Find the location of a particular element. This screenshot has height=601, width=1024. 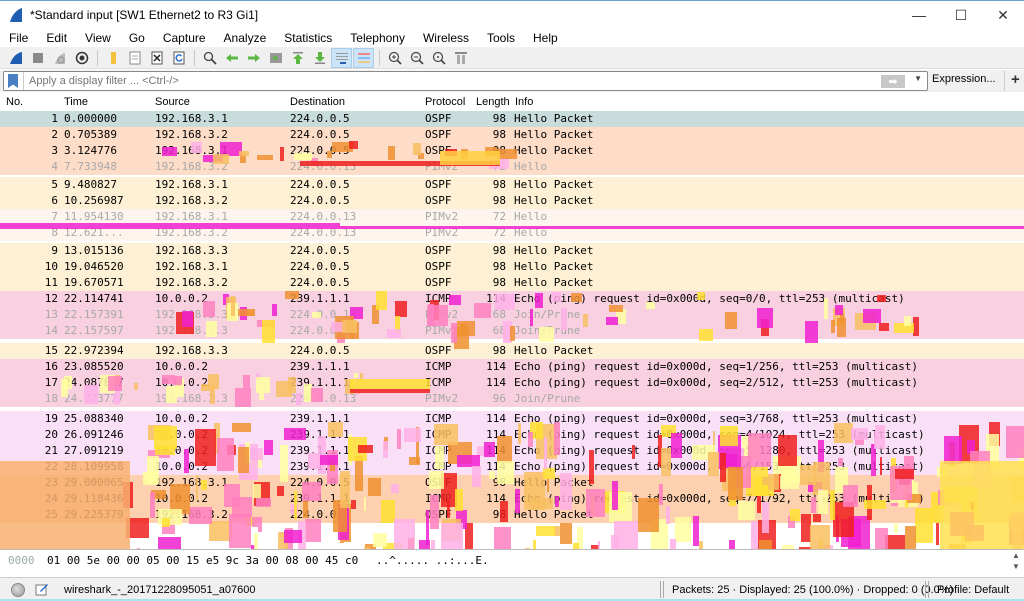

close-file-icon is located at coordinates (156, 57).